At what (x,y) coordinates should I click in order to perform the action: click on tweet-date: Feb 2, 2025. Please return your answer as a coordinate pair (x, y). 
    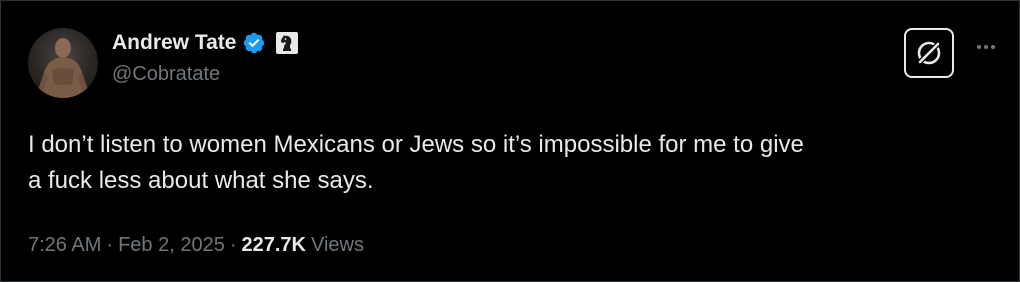
    Looking at the image, I should click on (171, 245).